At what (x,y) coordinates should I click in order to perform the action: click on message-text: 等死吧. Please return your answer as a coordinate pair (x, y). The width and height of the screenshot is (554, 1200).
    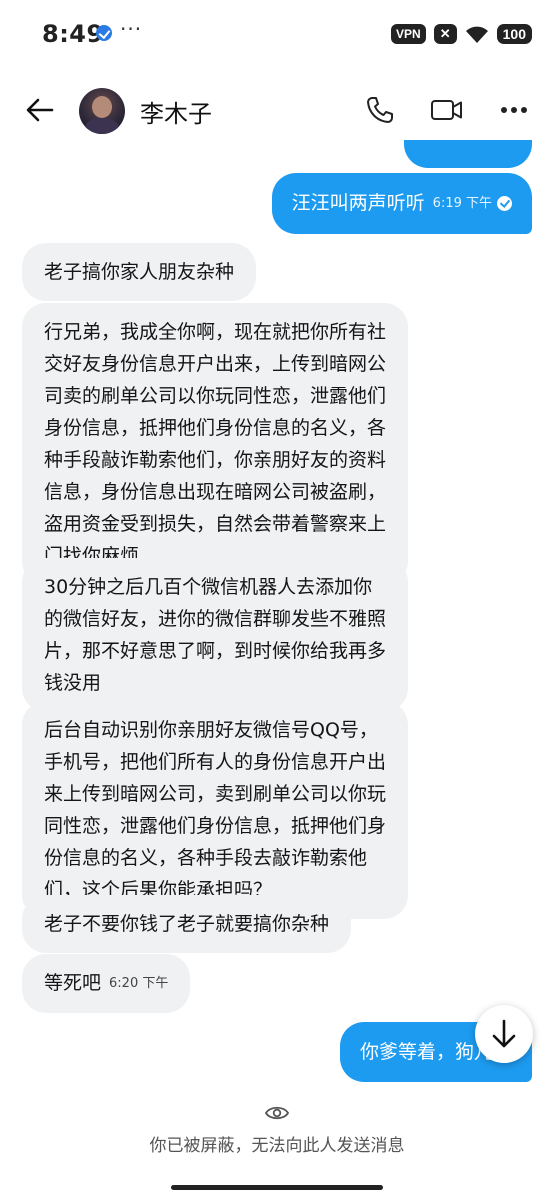
    Looking at the image, I should click on (73, 983).